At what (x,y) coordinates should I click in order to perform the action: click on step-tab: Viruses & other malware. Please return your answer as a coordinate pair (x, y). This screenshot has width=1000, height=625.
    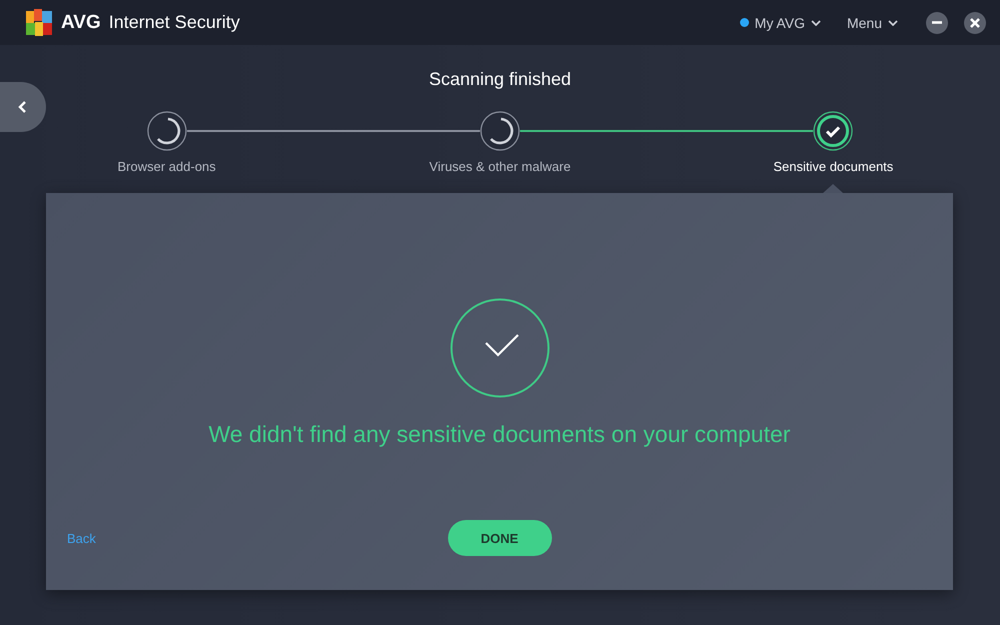
    Looking at the image, I should click on (500, 166).